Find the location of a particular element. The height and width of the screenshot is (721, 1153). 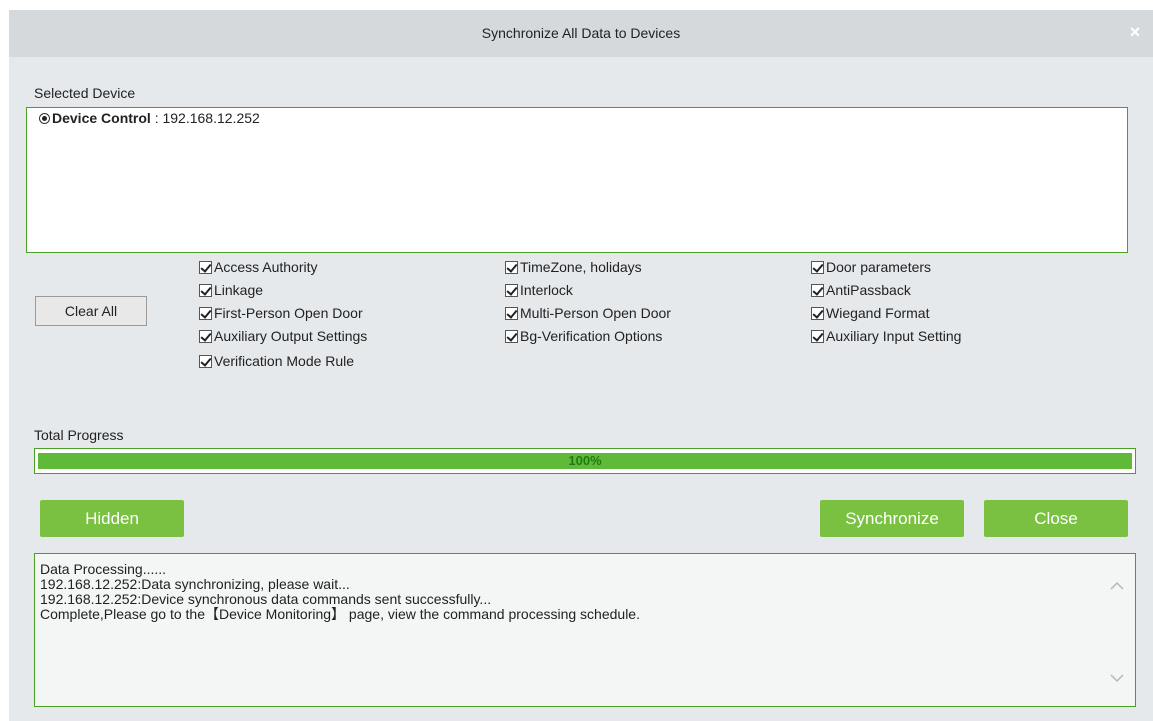

option-auxiliary-output-settings: Auxiliary Output Settings is located at coordinates (283, 336).